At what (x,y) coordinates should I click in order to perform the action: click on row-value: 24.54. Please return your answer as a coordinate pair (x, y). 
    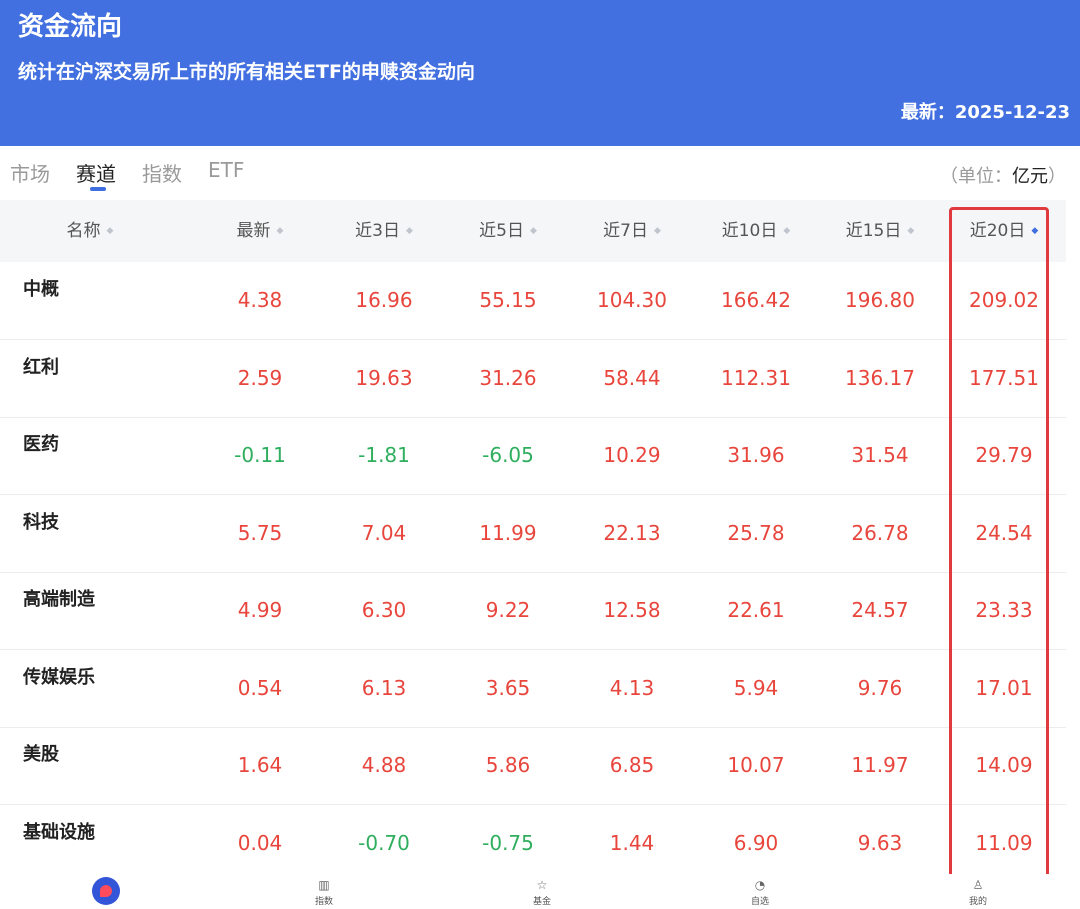
    Looking at the image, I should click on (1004, 532).